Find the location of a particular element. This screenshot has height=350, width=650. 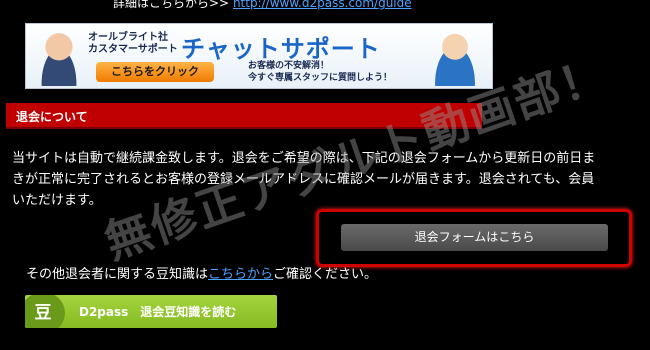

banner-click-button: こちらをクリック is located at coordinates (155, 72).